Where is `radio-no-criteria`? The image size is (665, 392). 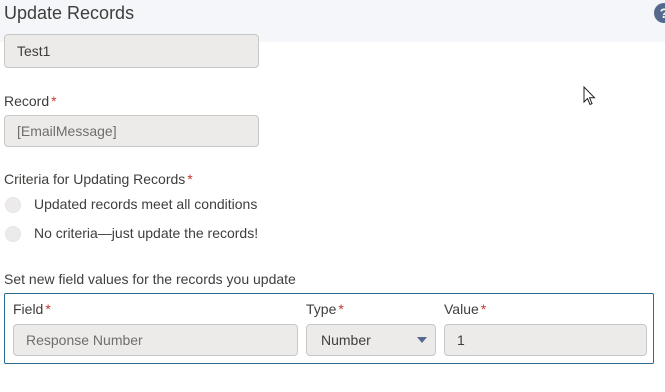 radio-no-criteria is located at coordinates (13, 234).